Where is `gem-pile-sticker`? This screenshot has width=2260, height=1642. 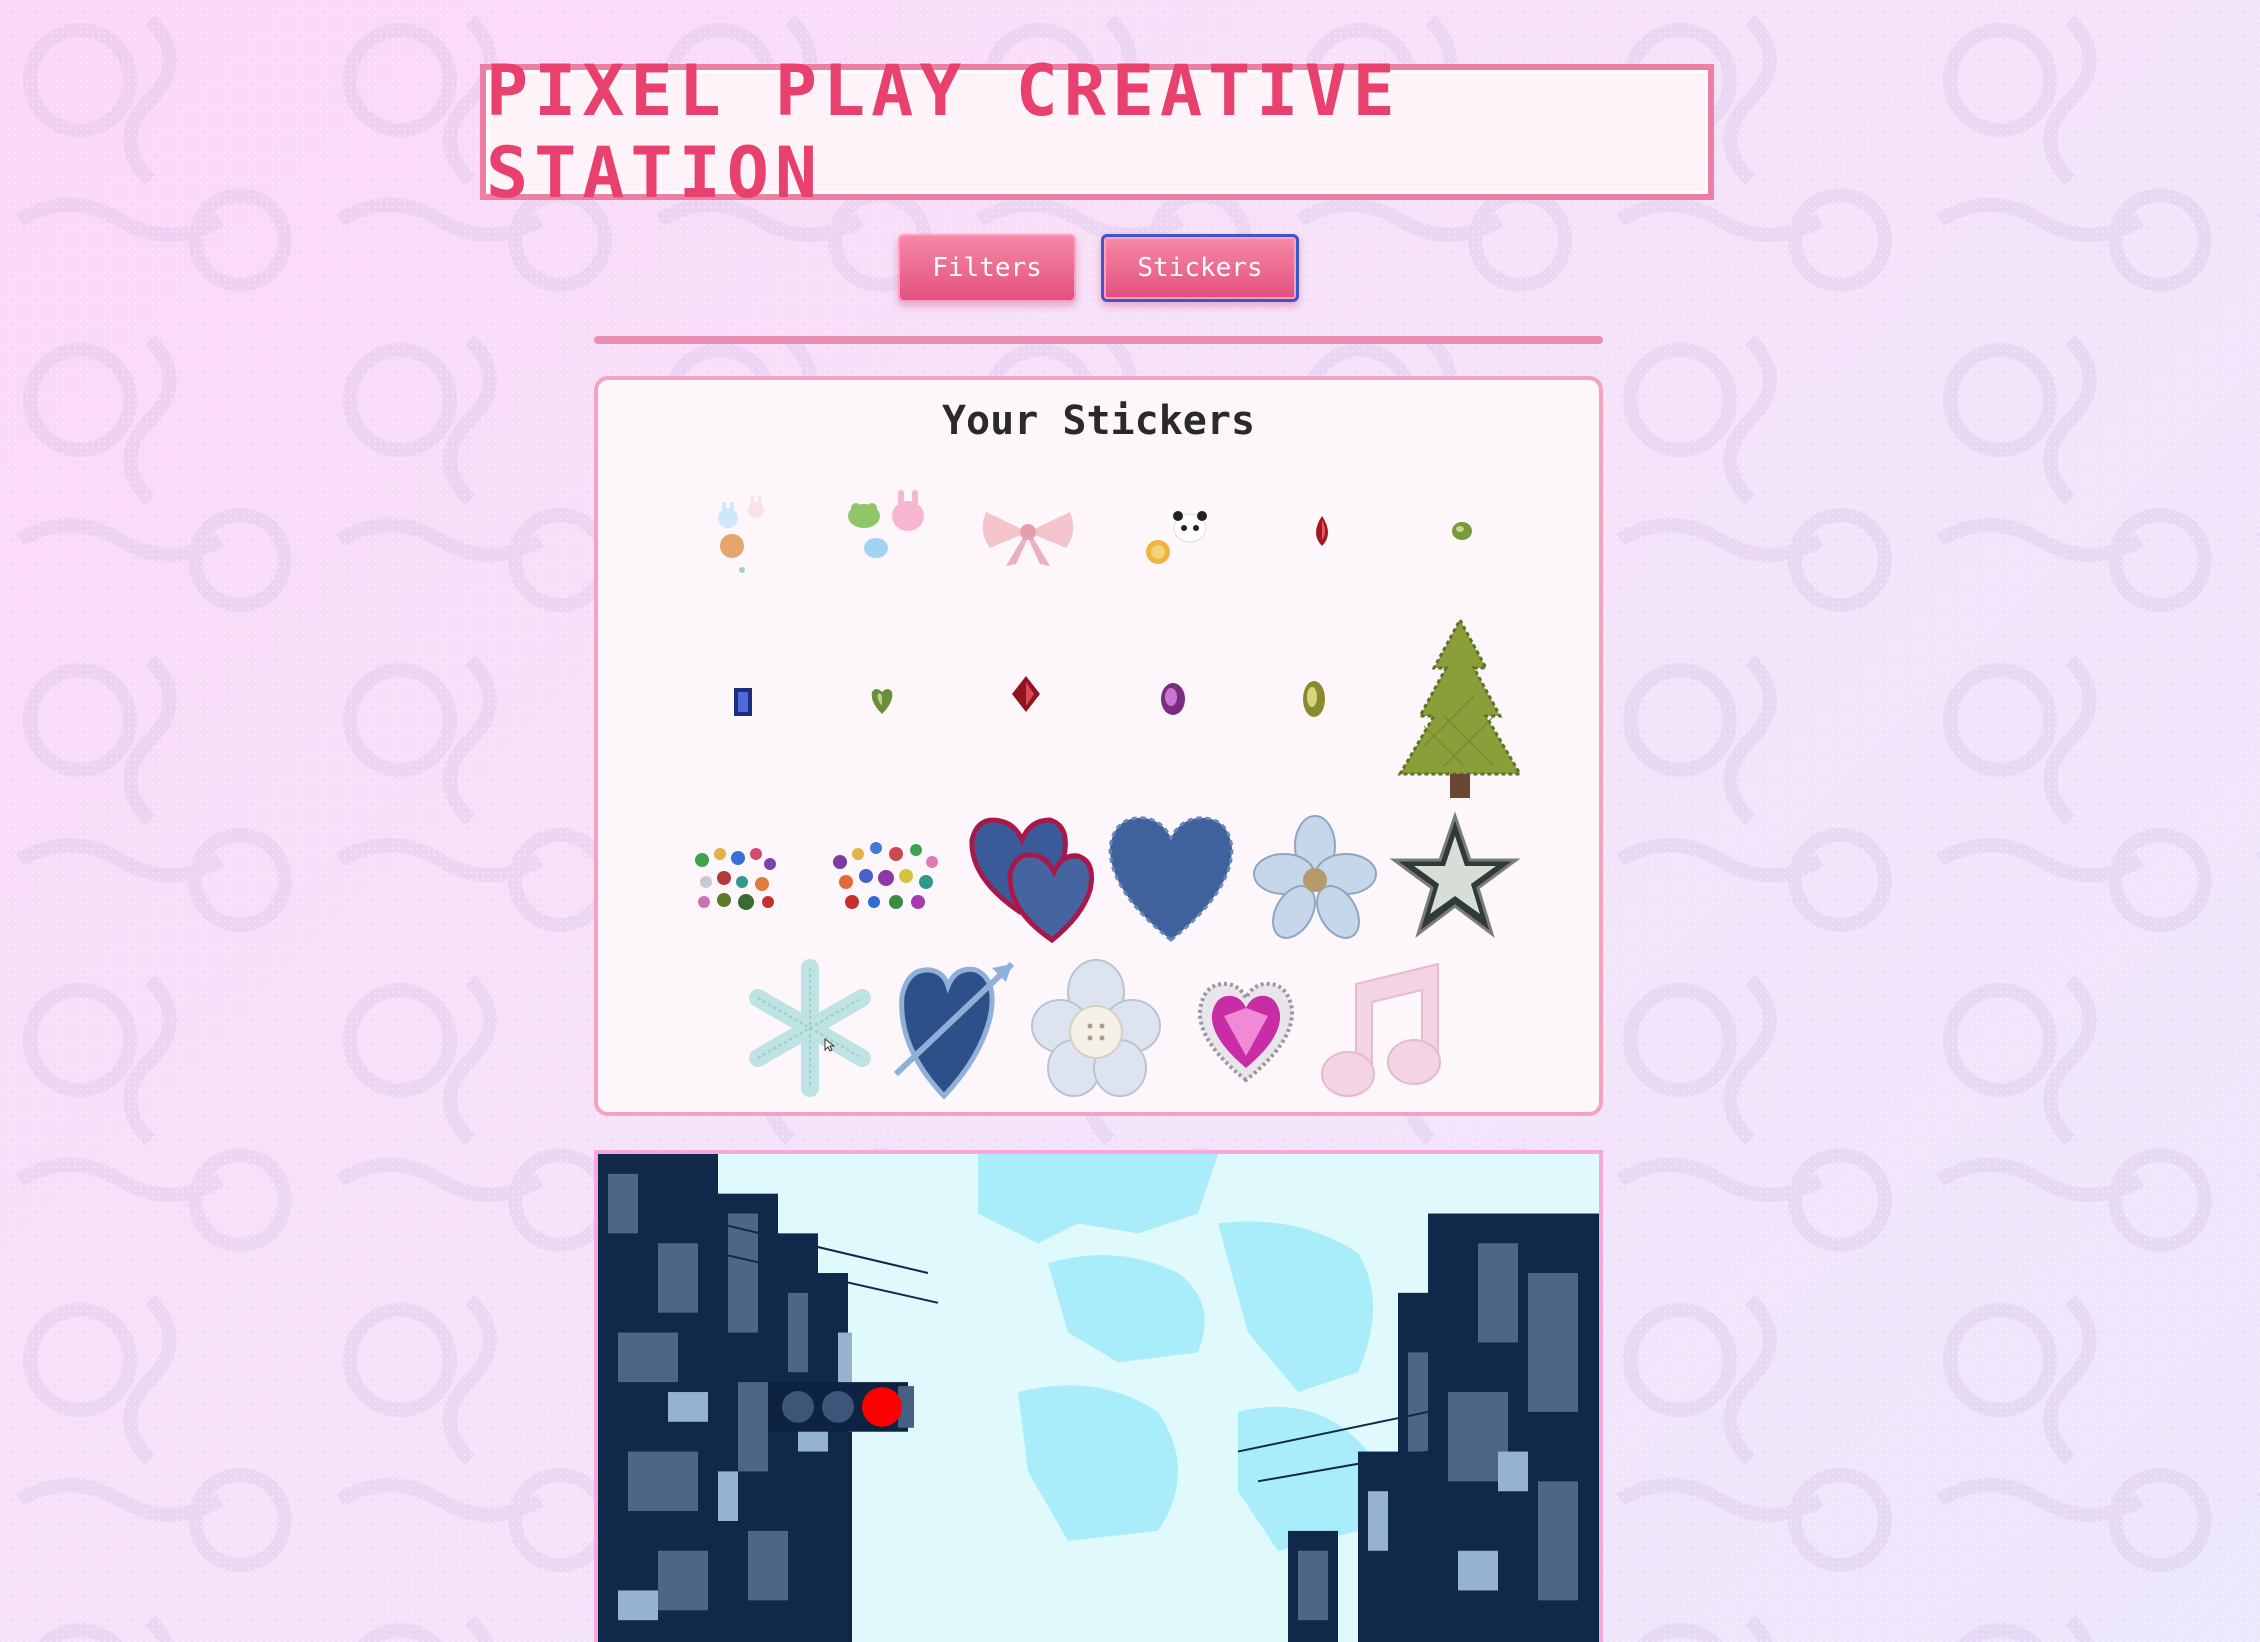
gem-pile-sticker is located at coordinates (885, 874).